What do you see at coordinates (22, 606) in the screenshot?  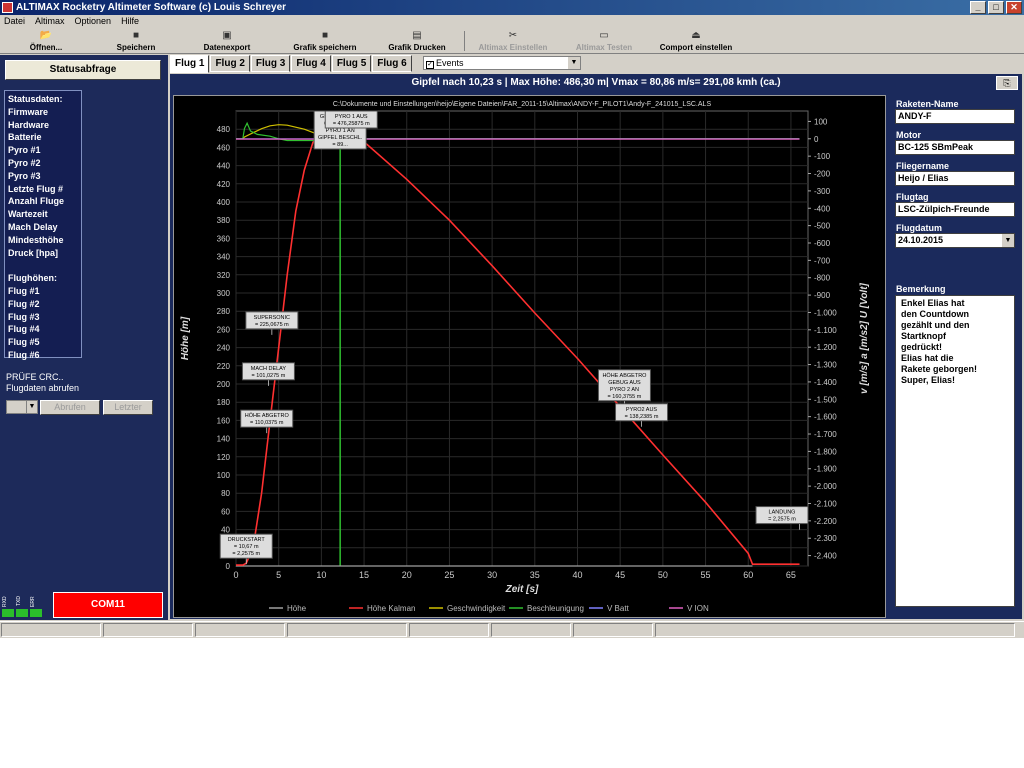 I see `status-leds: RXD TXD ERR` at bounding box center [22, 606].